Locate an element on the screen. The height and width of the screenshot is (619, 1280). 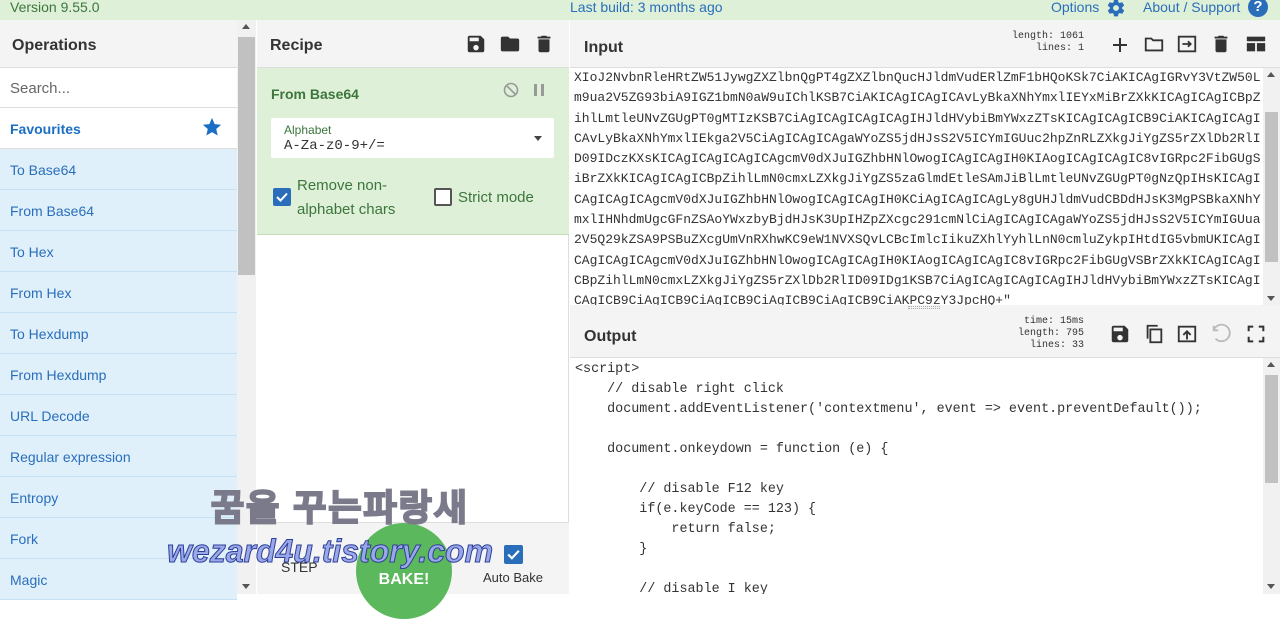
watermark-url: wezard4u.tistory.com is located at coordinates (330, 551).